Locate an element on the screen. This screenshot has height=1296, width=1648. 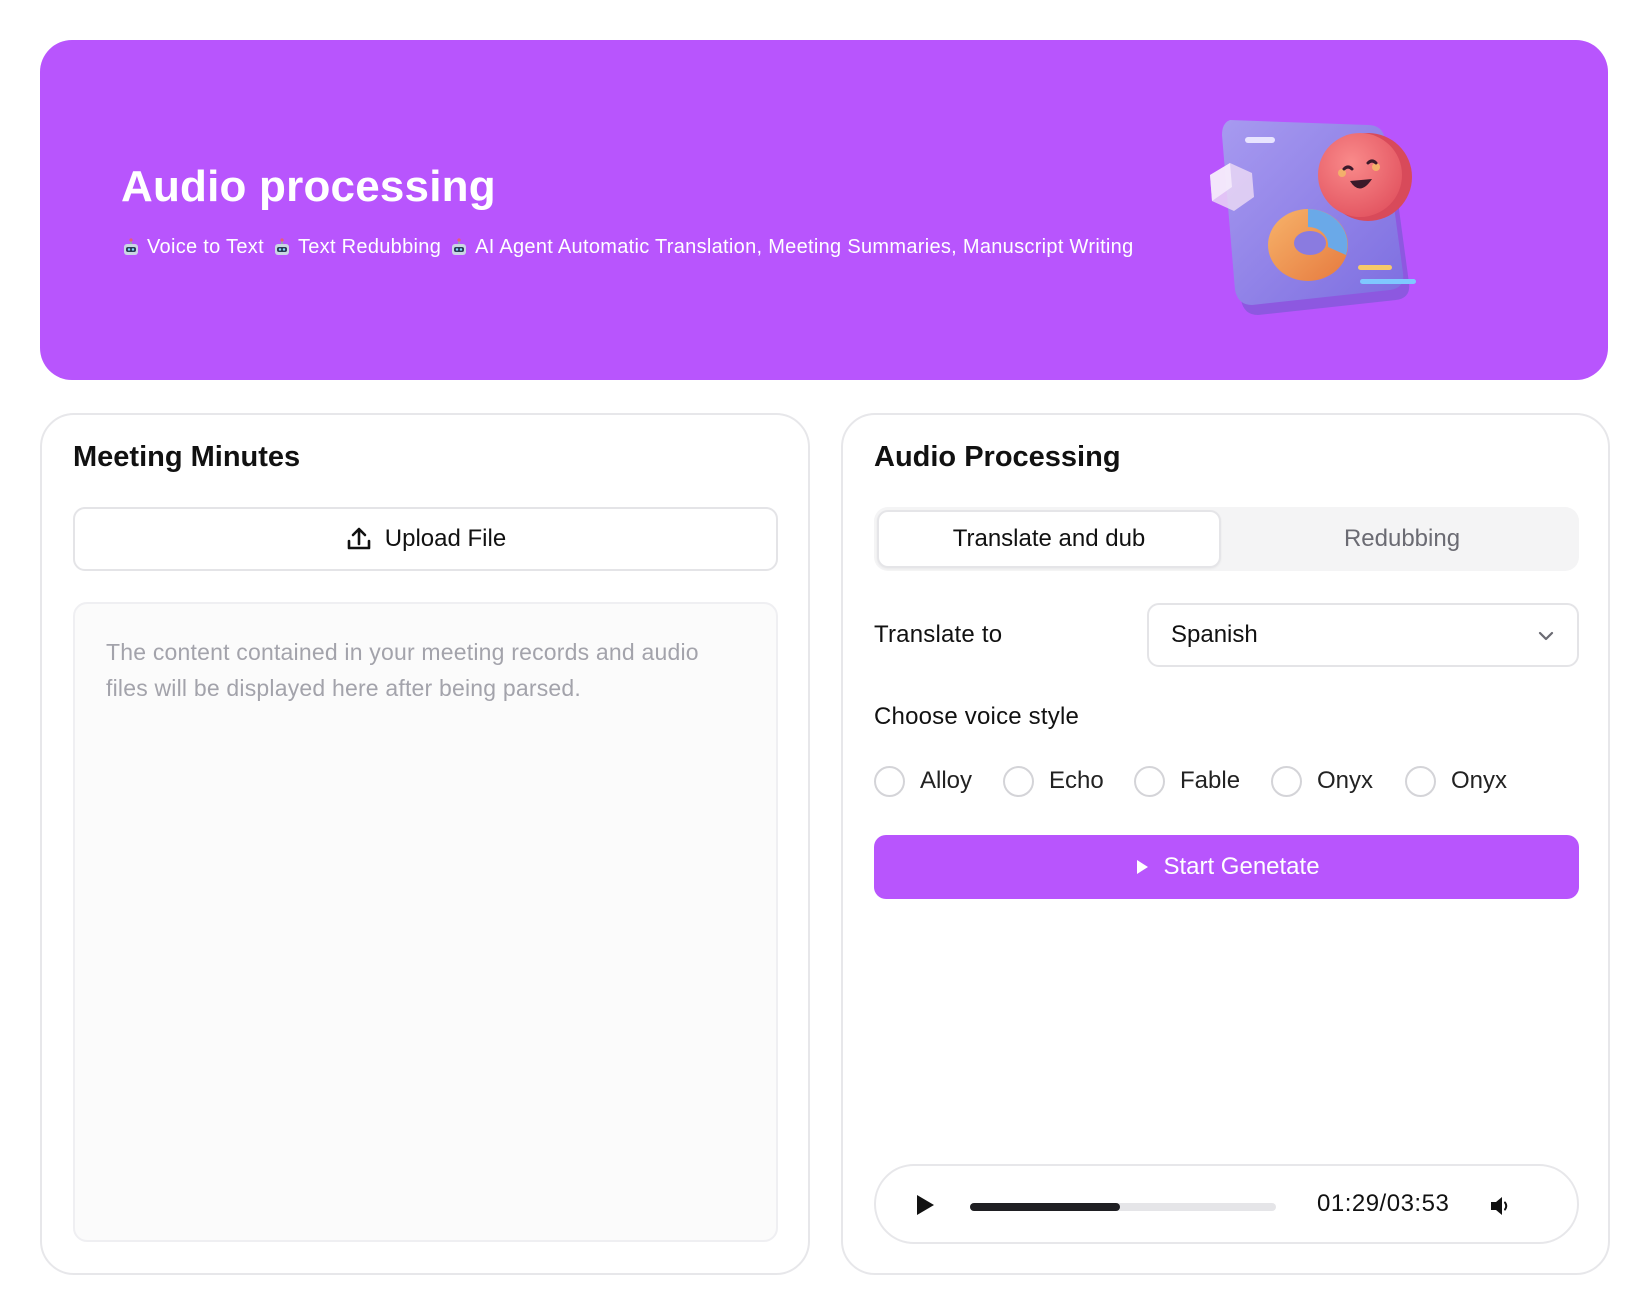
voice-option-alloy: Alloy is located at coordinates (923, 781).